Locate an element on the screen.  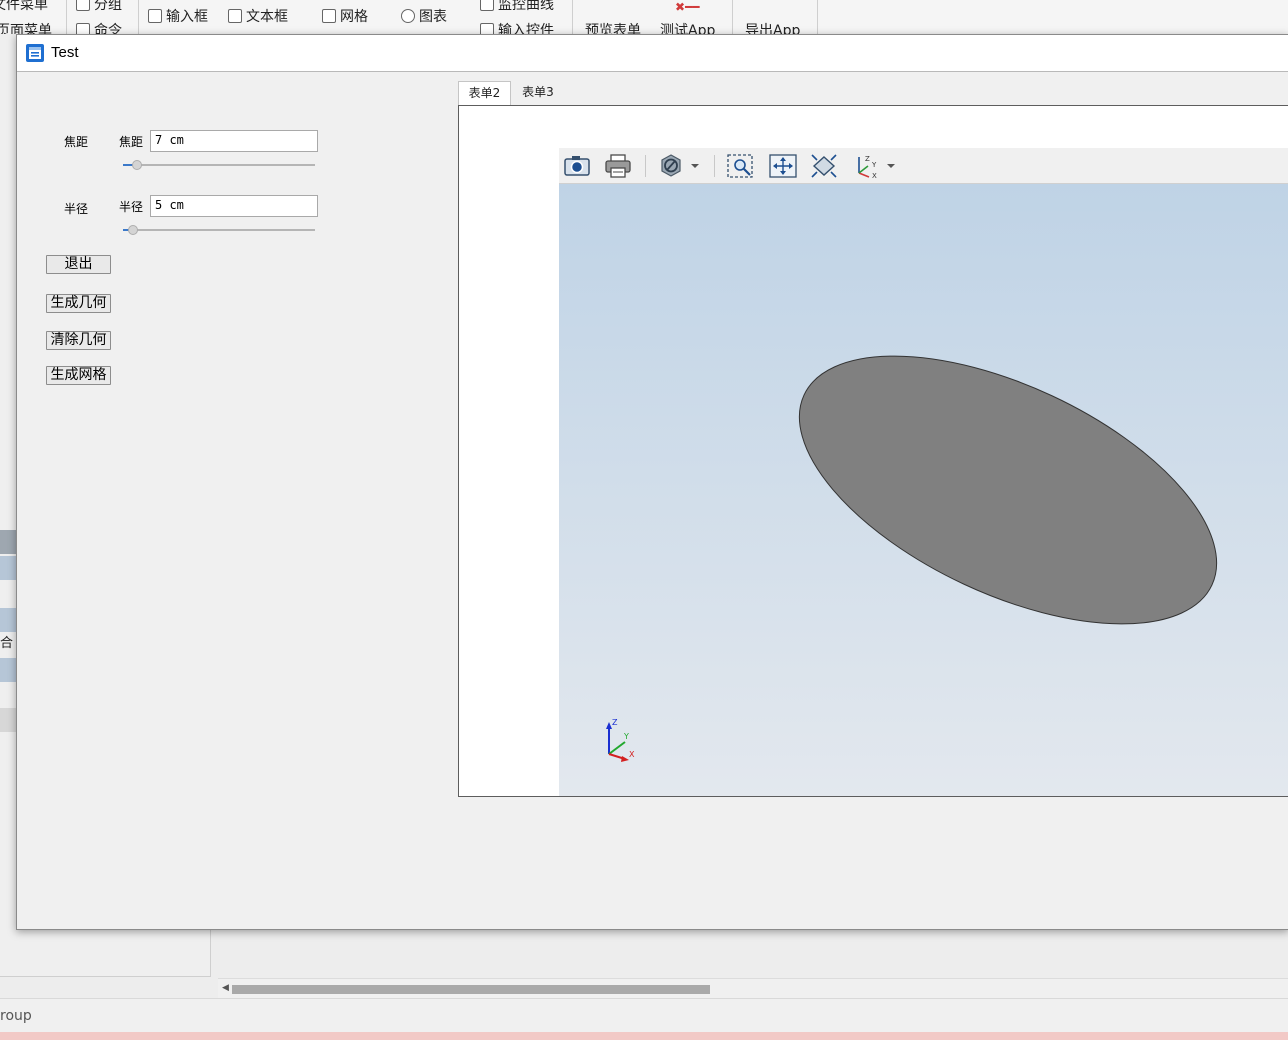
status-text: roup is located at coordinates (16, 1016).